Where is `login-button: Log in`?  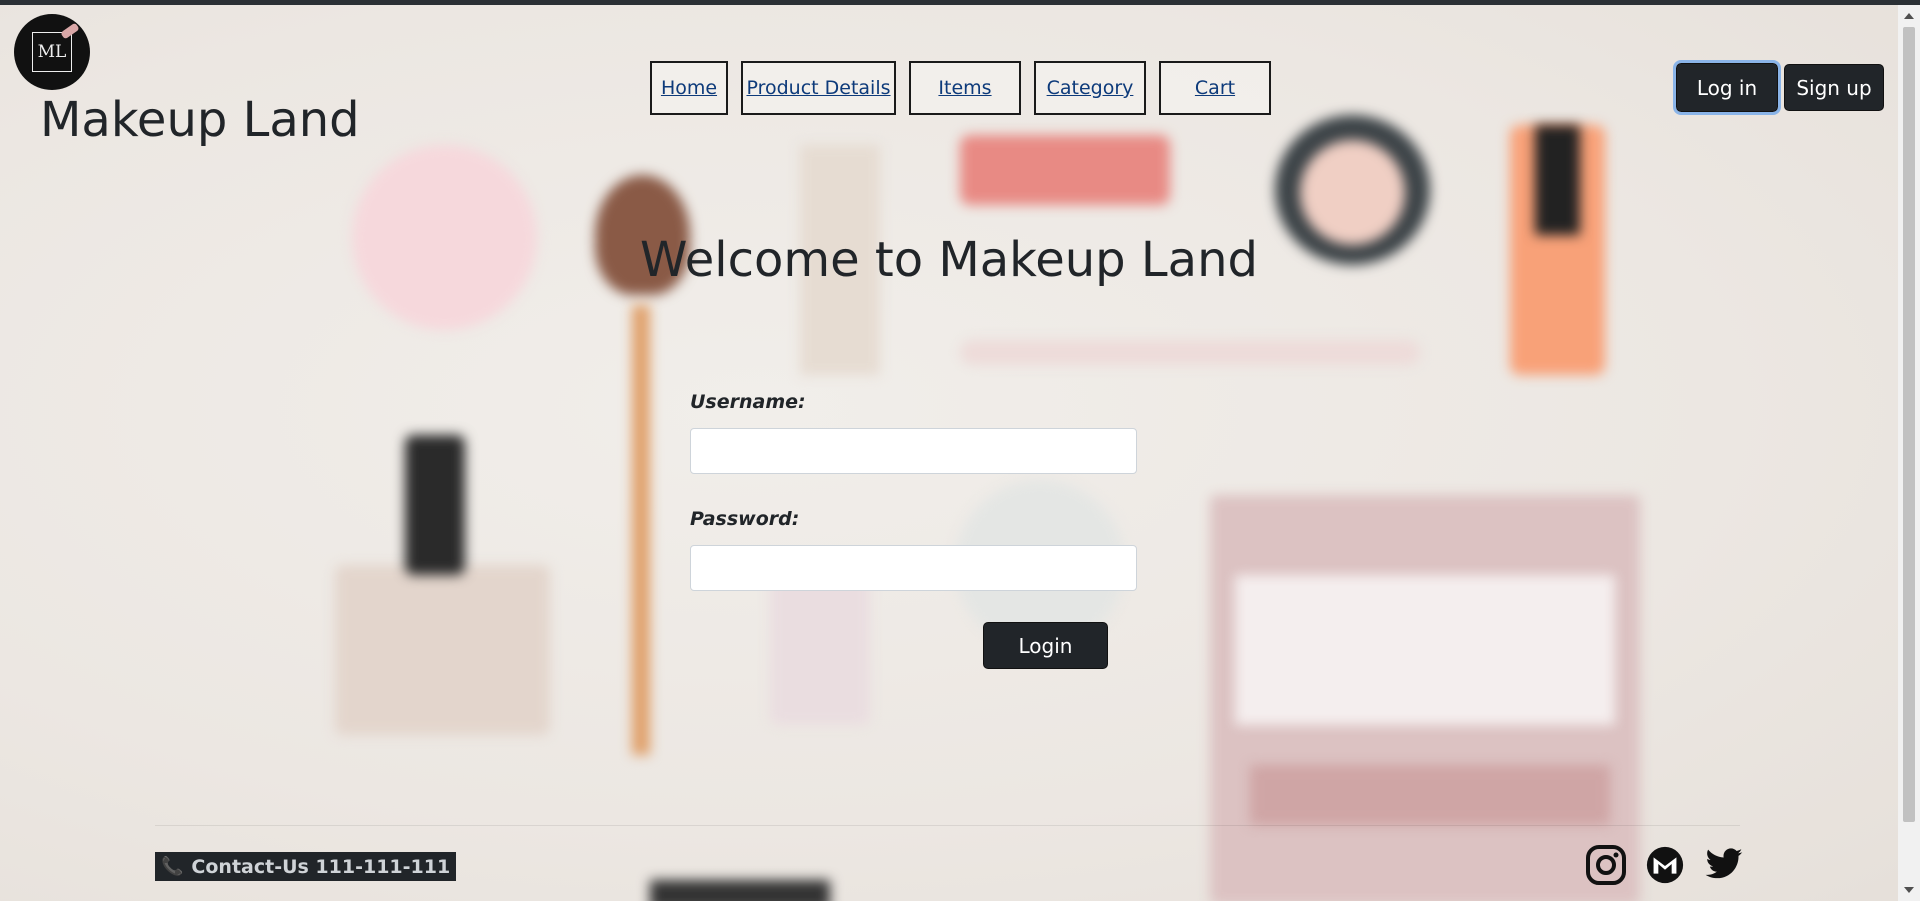 login-button: Log in is located at coordinates (1727, 87).